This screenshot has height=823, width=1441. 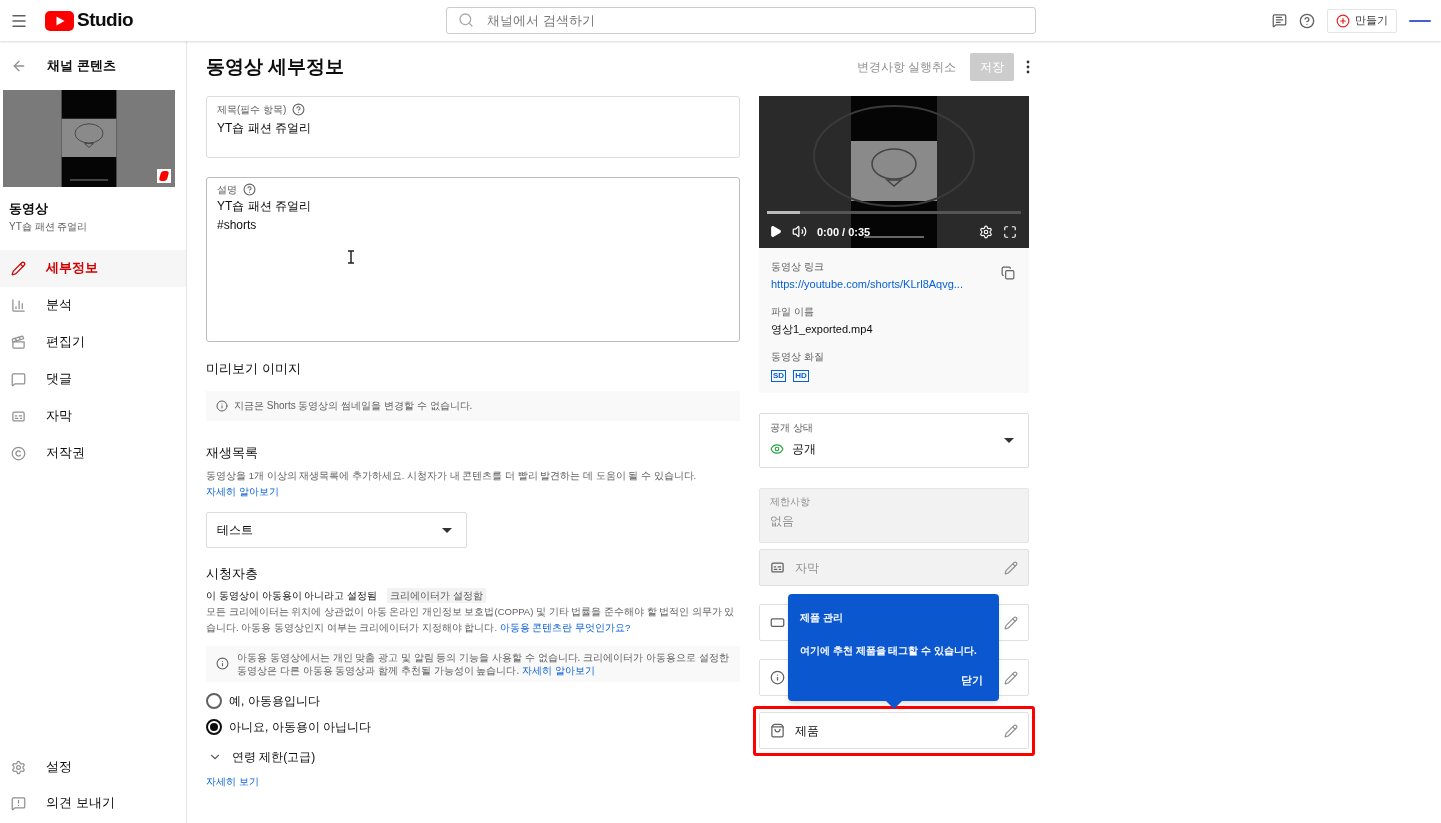 I want to click on page-title: 동영상 세부정보, so click(x=275, y=66).